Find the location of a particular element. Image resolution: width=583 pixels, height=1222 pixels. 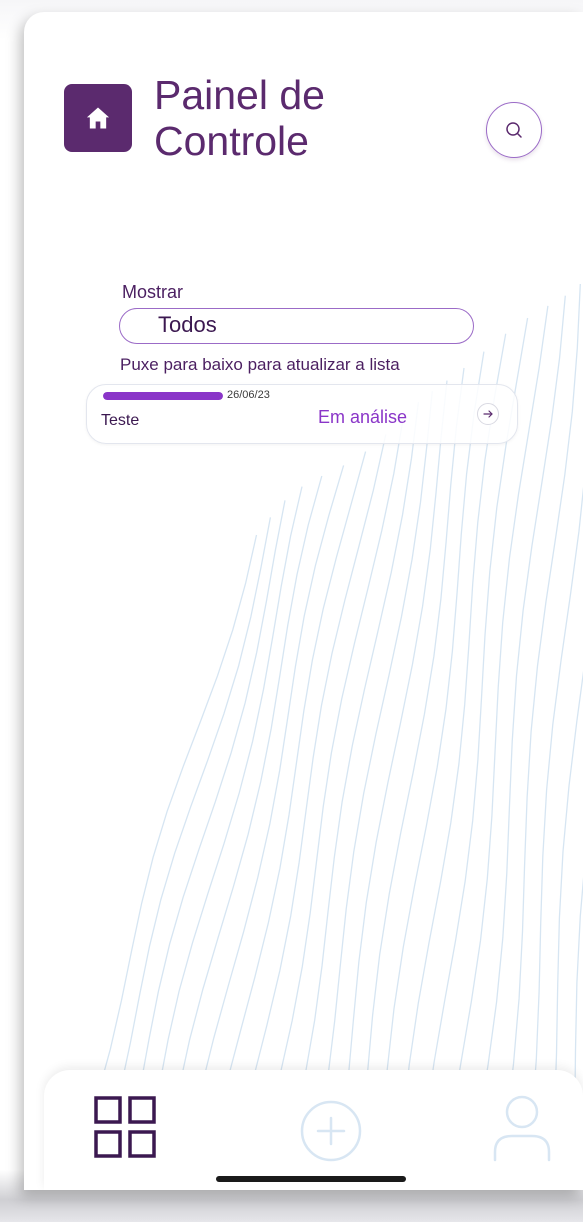

nav-dashboard-button is located at coordinates (125, 1127).